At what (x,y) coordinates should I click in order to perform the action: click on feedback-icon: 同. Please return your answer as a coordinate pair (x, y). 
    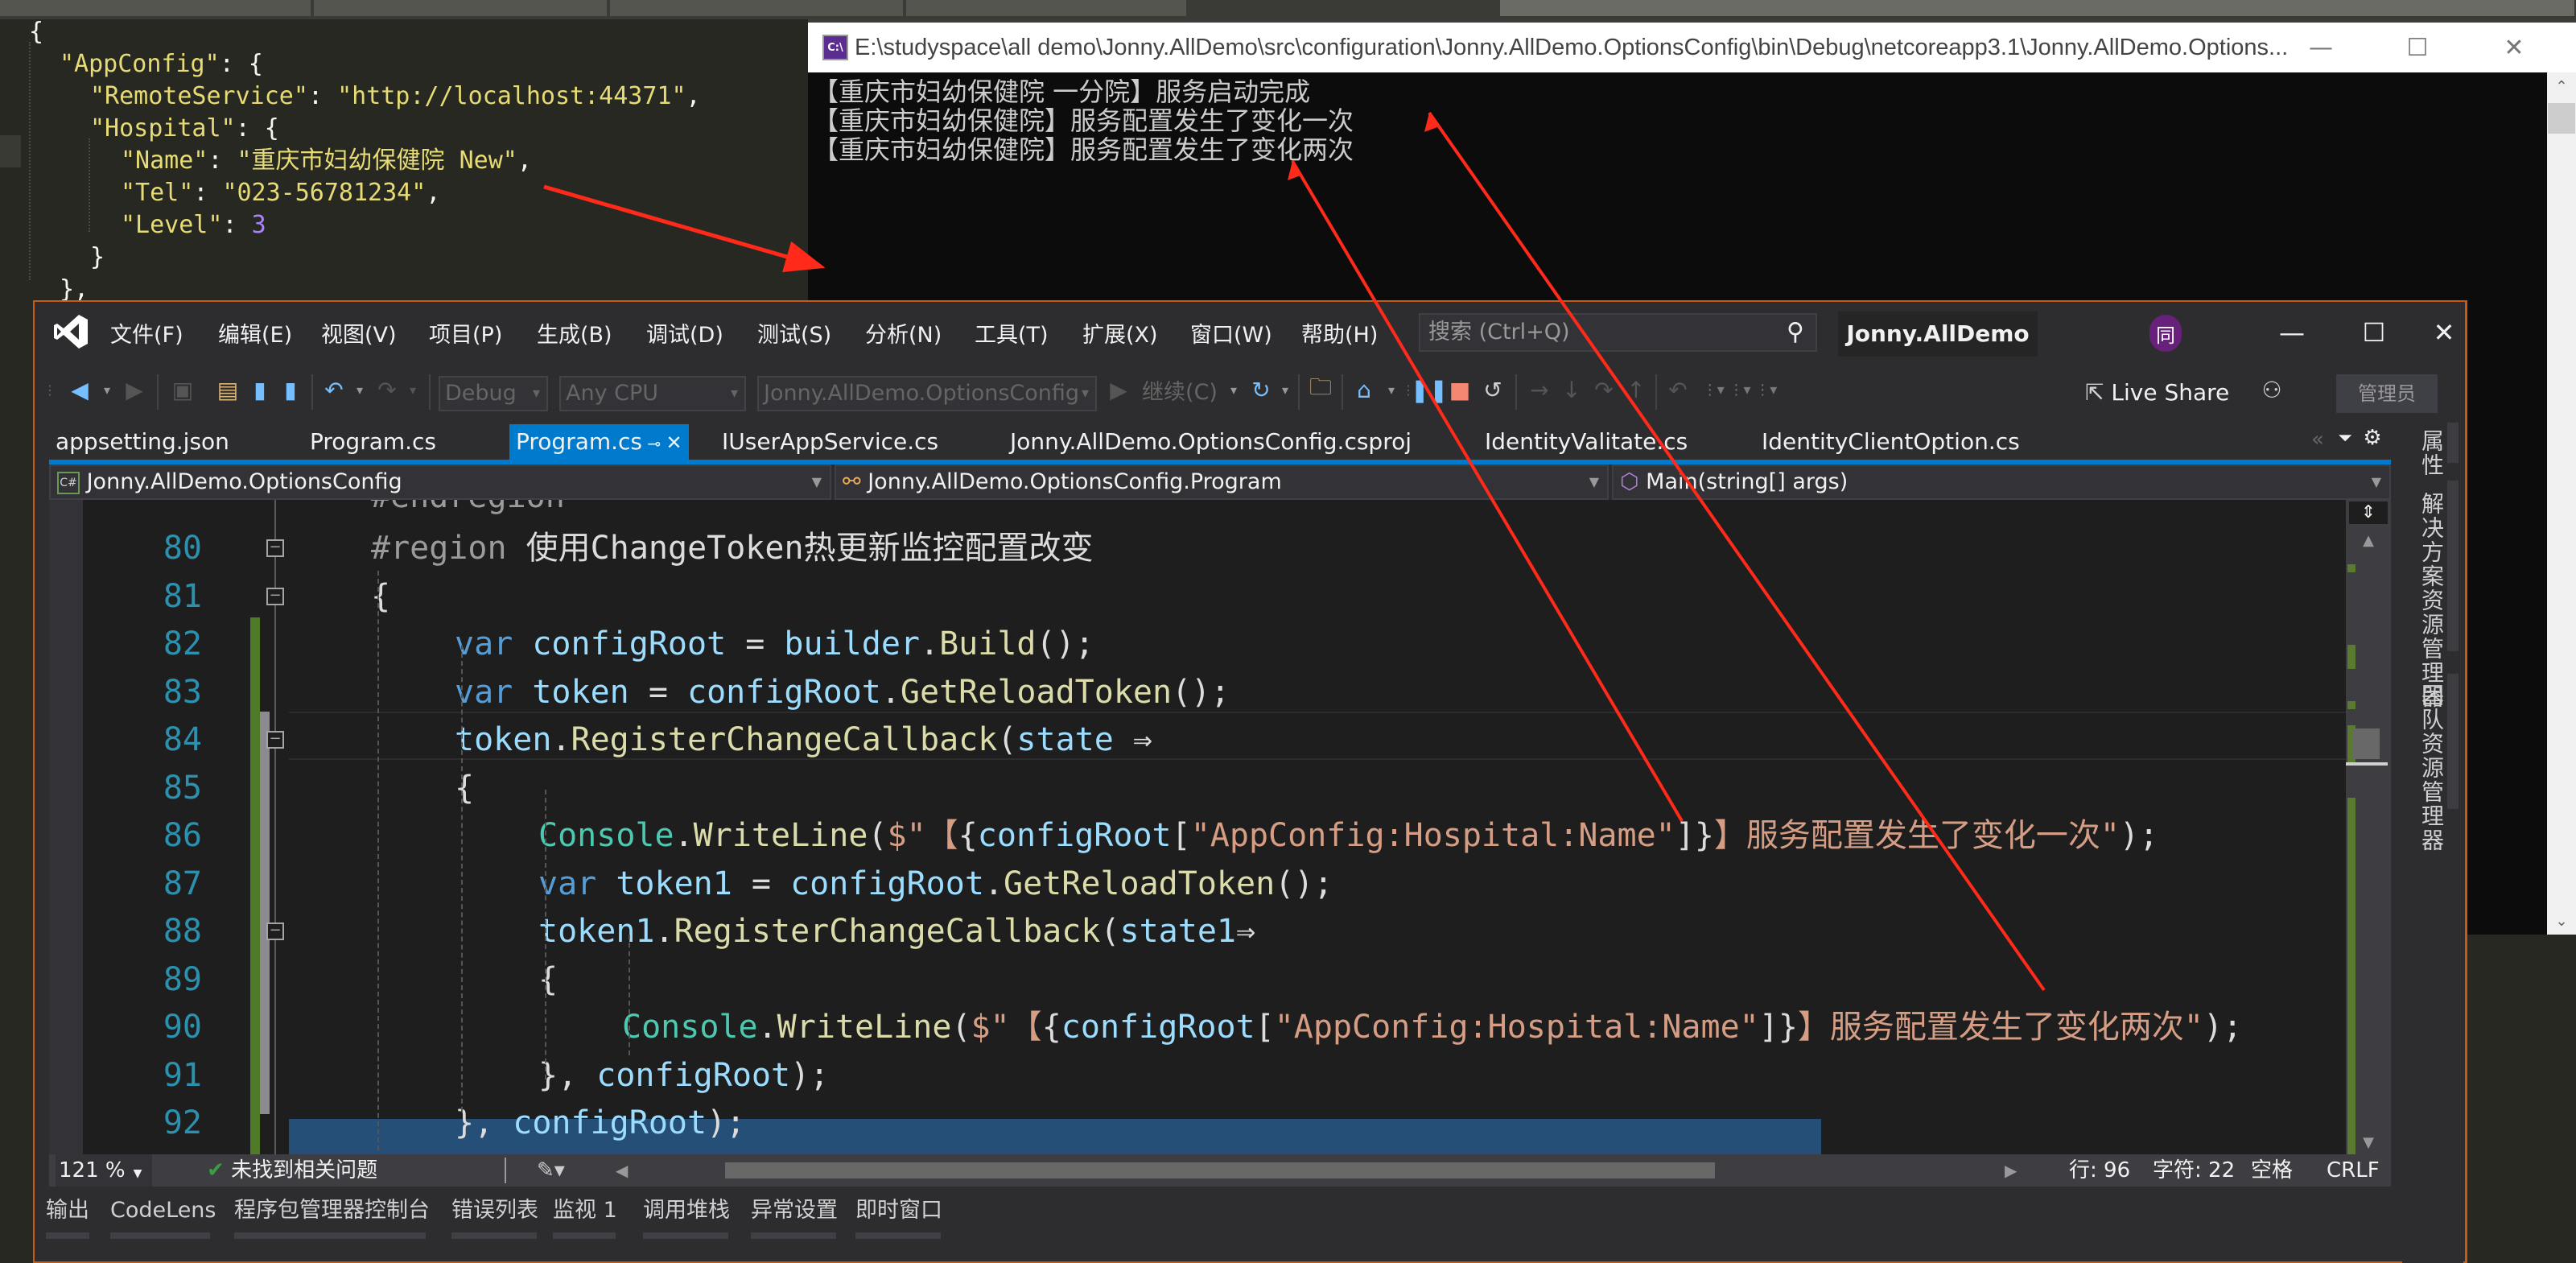
    Looking at the image, I should click on (2165, 333).